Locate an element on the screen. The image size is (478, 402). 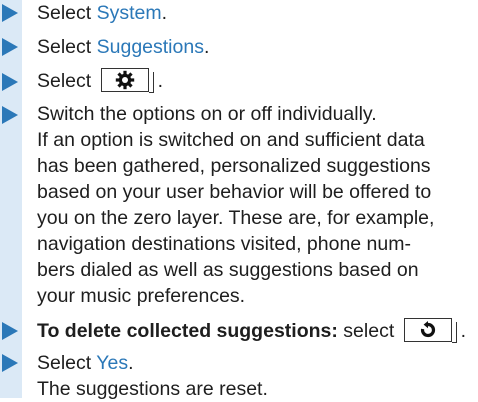
suggestions-link: Suggestions is located at coordinates (150, 47).